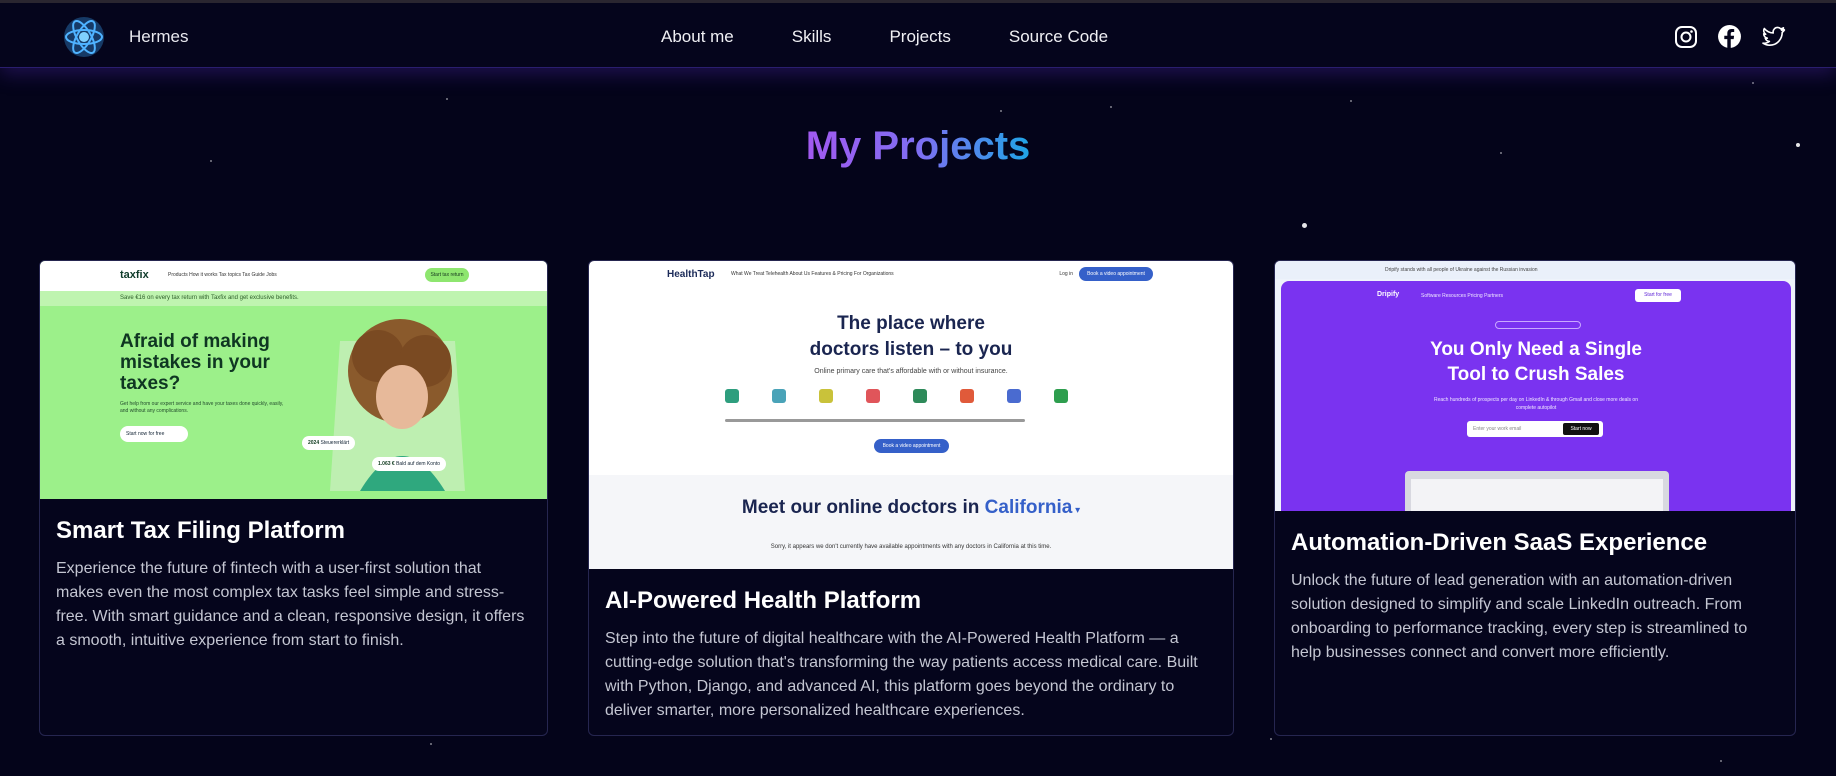 Image resolution: width=1836 pixels, height=776 pixels. I want to click on nav-link-projects: Projects, so click(919, 37).